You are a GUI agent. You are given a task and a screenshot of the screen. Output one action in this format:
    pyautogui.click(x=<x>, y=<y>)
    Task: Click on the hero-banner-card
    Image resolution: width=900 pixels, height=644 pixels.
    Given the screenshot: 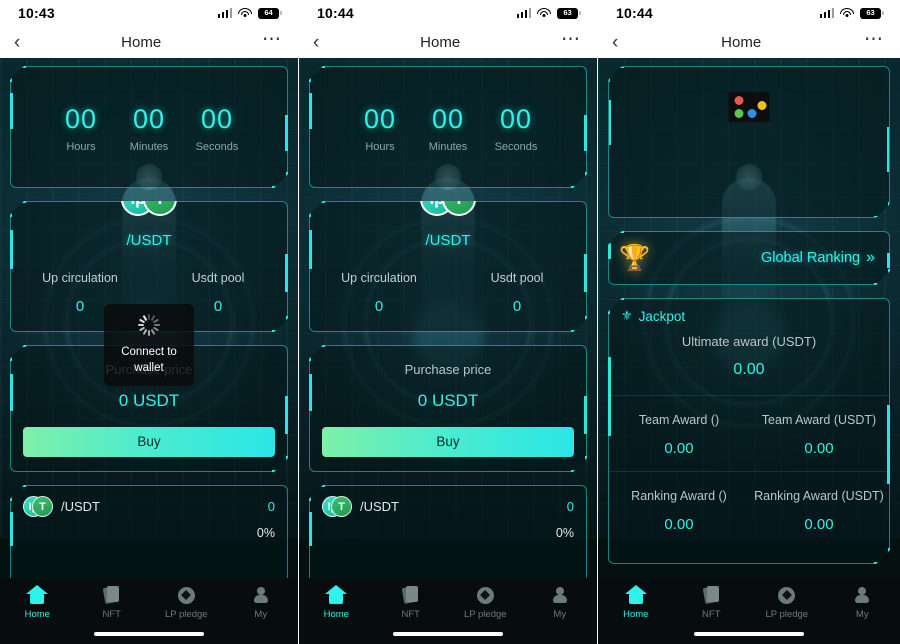 What is the action you would take?
    pyautogui.click(x=749, y=142)
    